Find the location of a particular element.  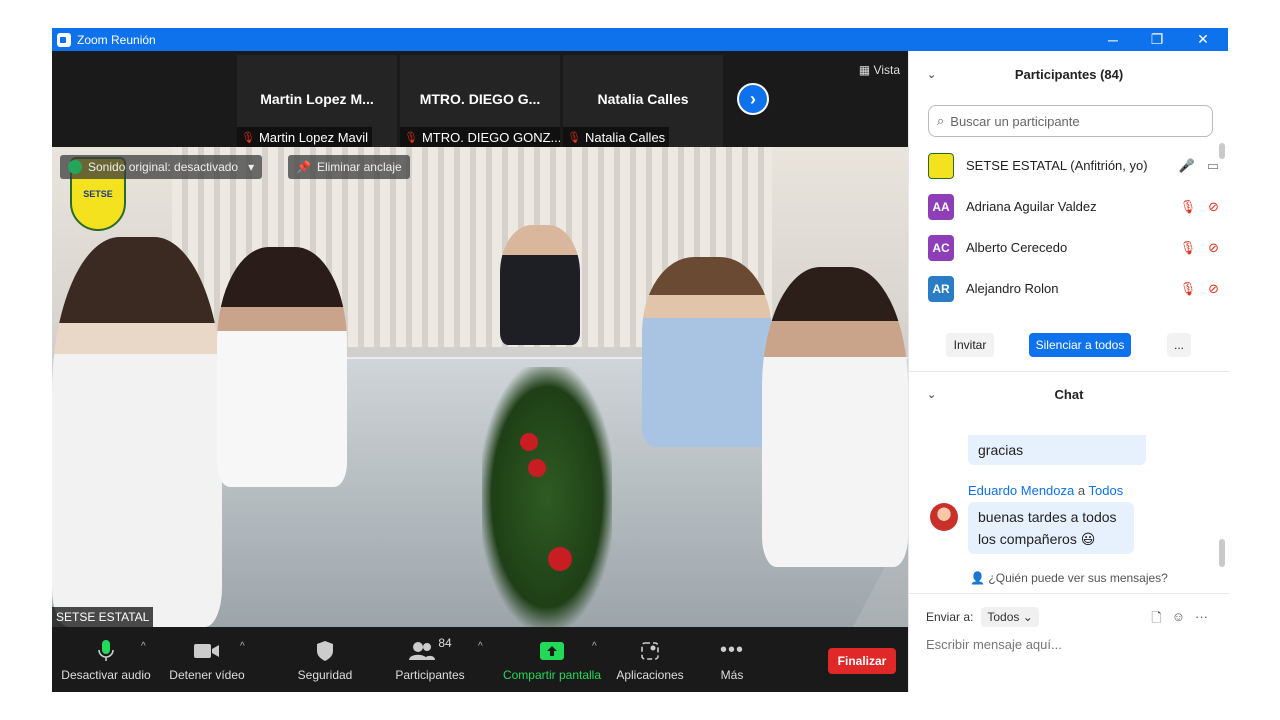

participant-row: AR Alejandro Rolon 🎙 ⊘ is located at coordinates (1064, 288).